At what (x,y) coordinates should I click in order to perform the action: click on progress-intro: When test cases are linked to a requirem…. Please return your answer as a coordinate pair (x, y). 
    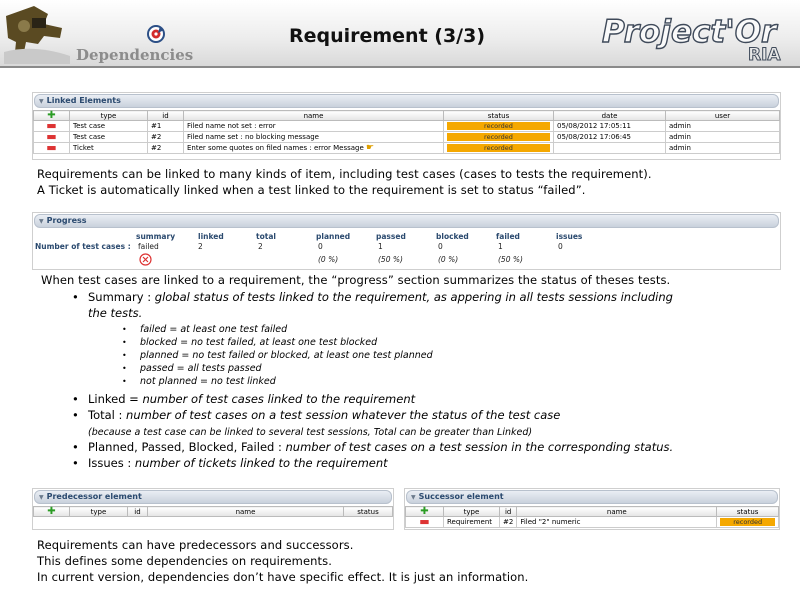
    Looking at the image, I should click on (356, 280).